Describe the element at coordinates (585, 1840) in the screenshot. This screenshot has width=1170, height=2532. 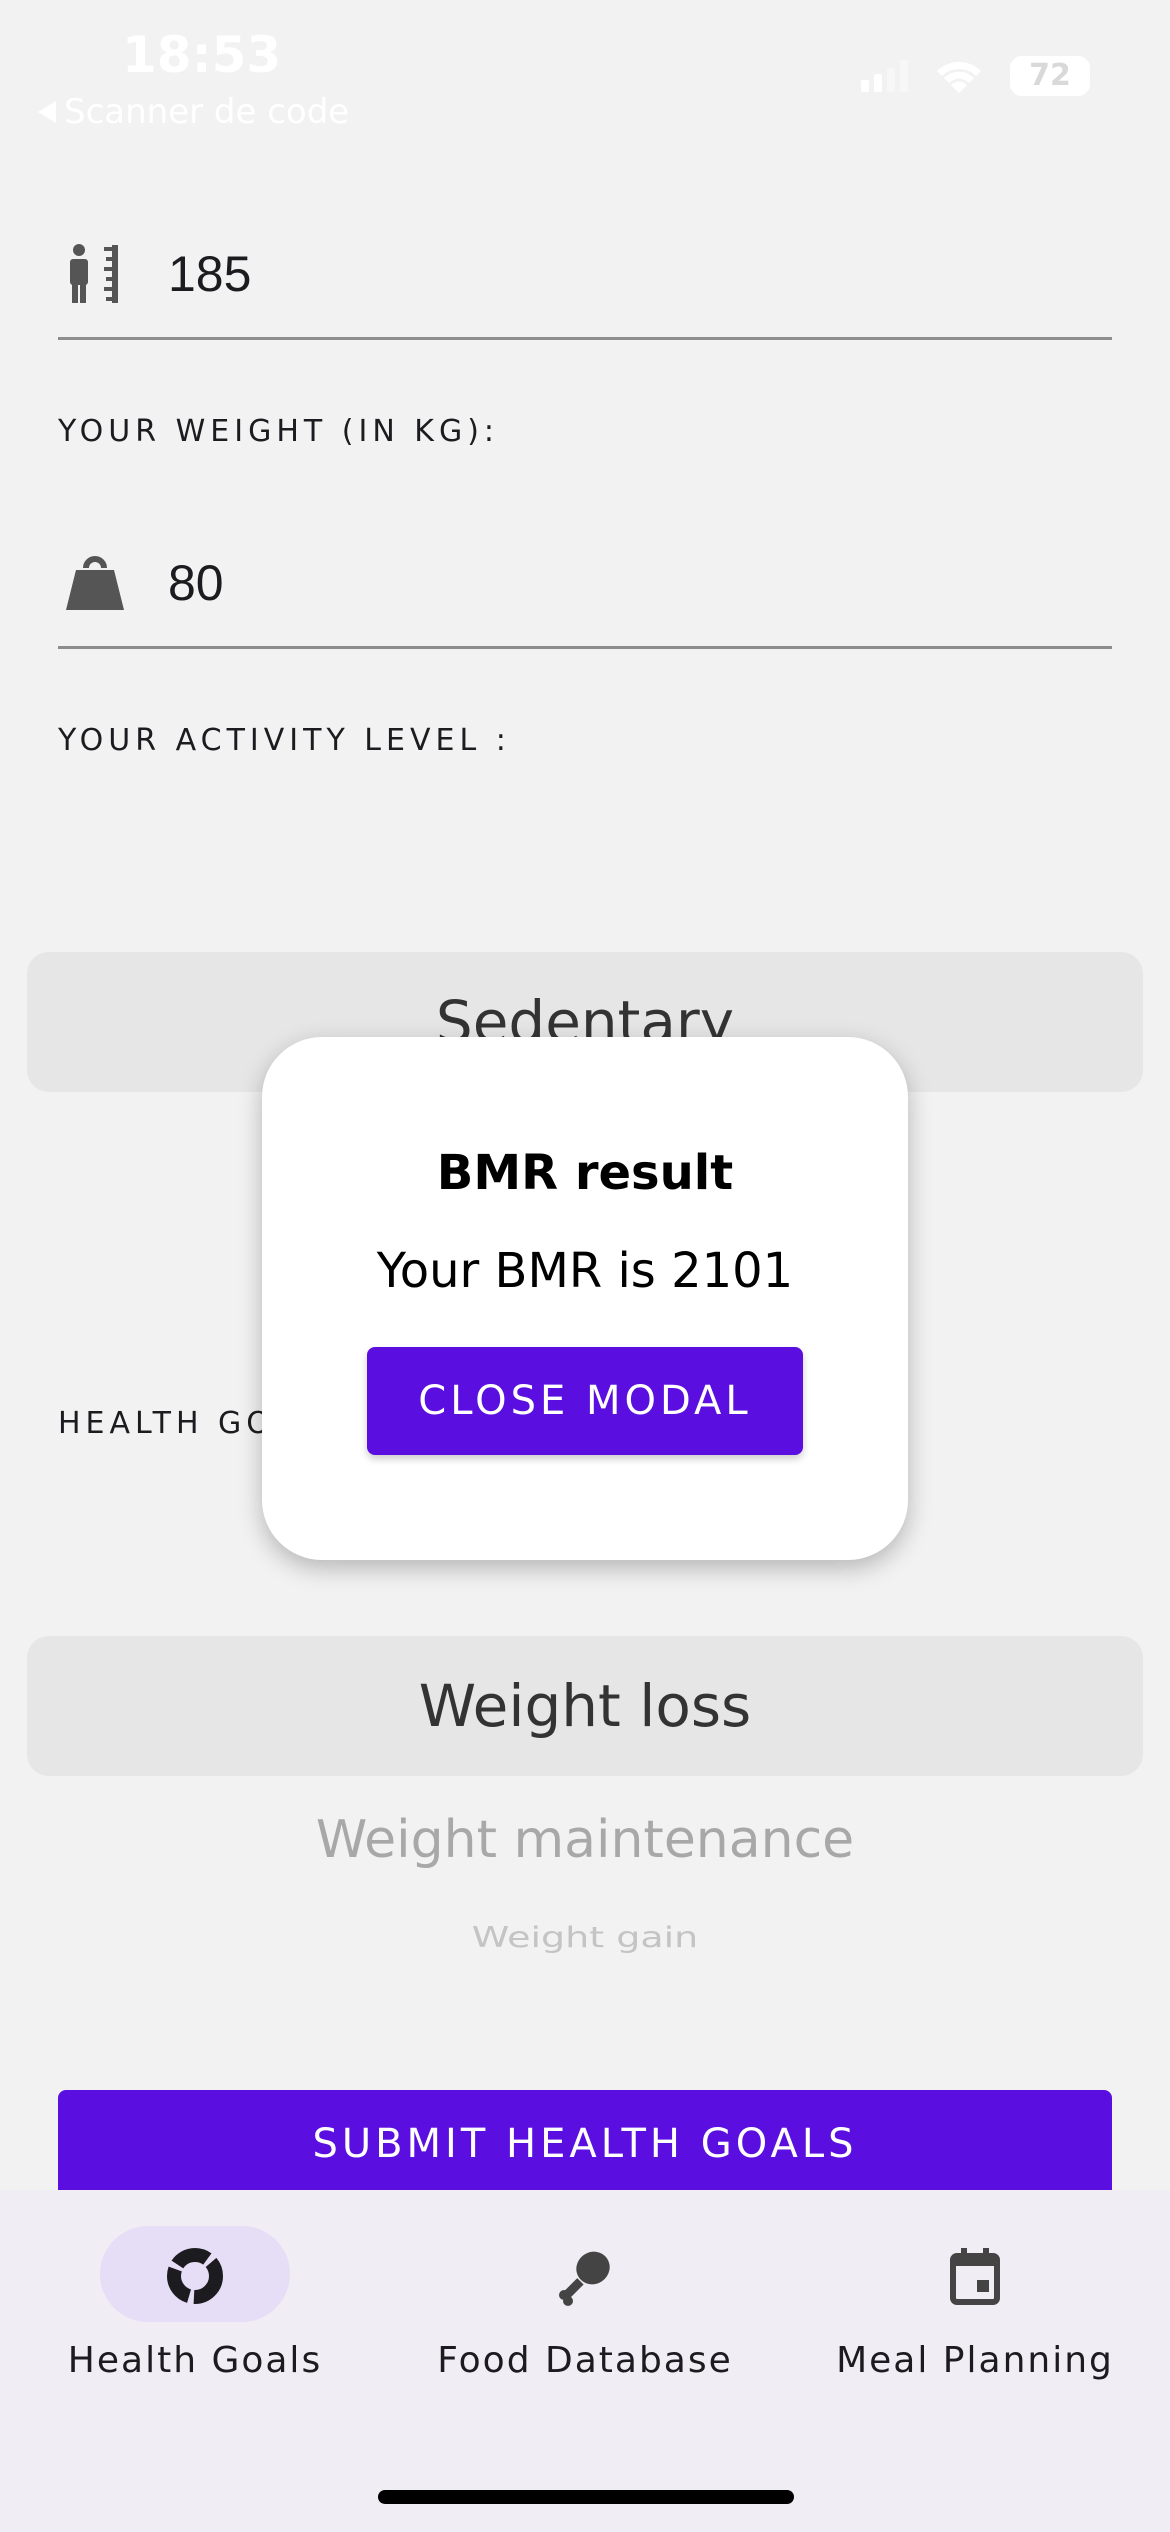
I see `health-goal-option: Weight maintenance` at that location.